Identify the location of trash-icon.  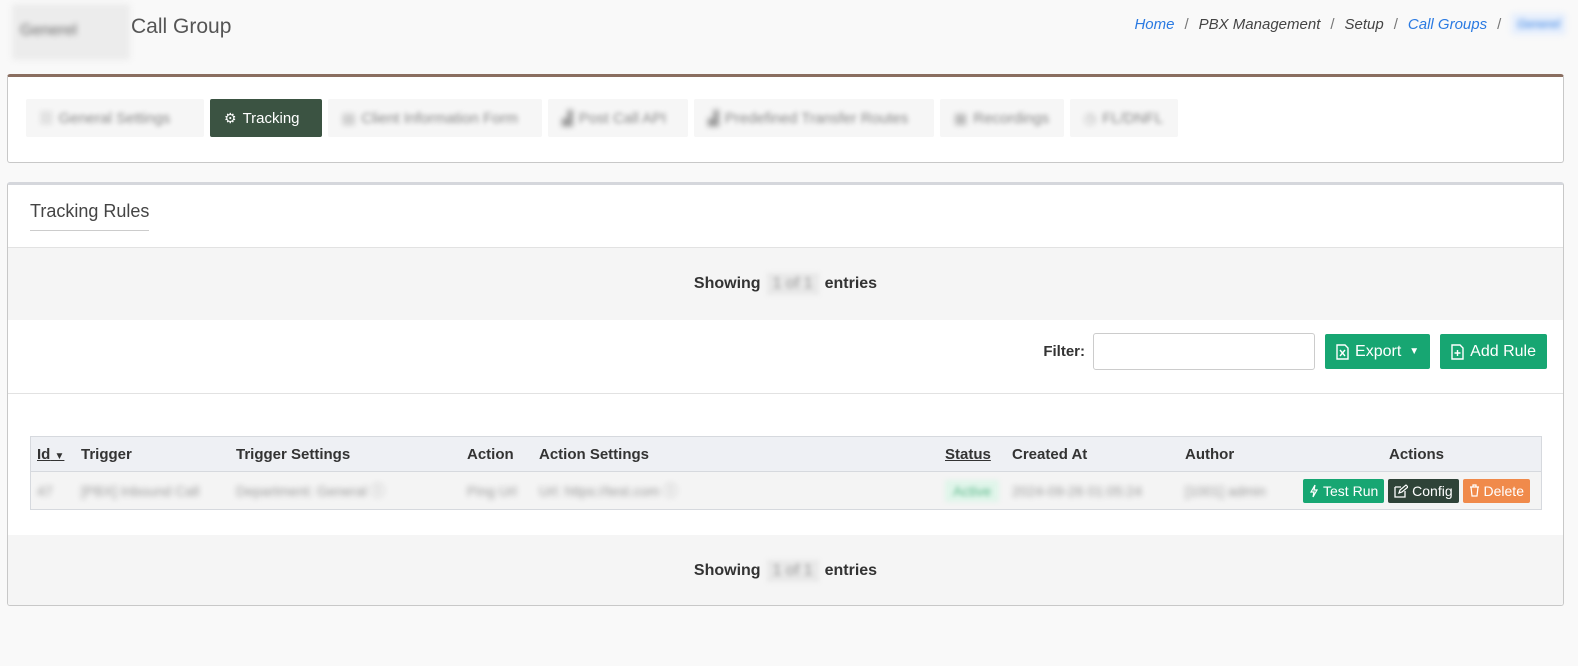
(1474, 490).